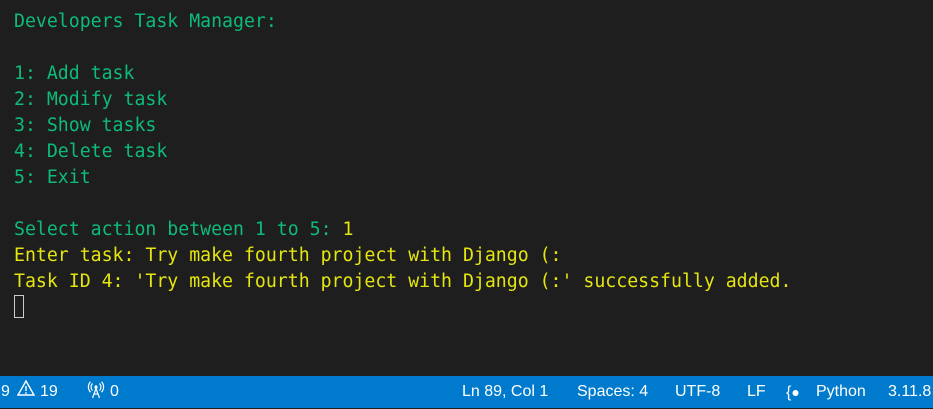  Describe the element at coordinates (114, 392) in the screenshot. I see `ports-count: 0` at that location.